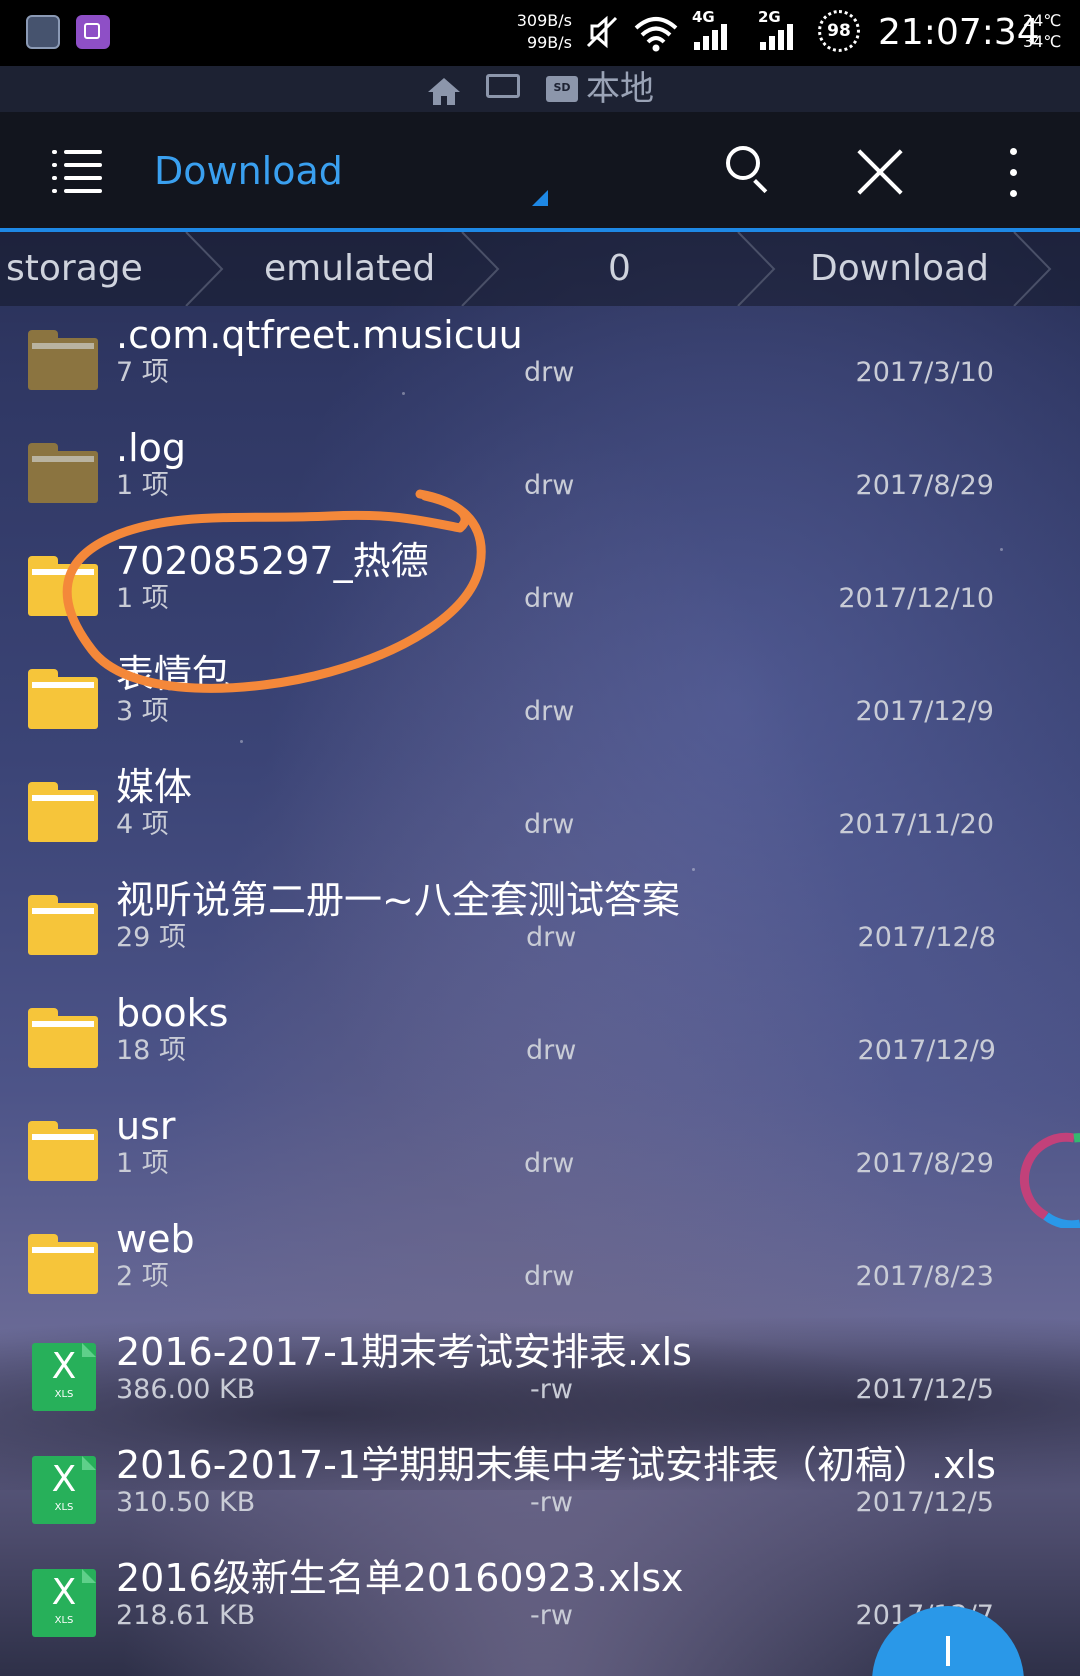  What do you see at coordinates (924, 1502) in the screenshot?
I see `modified-date: 2017/12/5` at bounding box center [924, 1502].